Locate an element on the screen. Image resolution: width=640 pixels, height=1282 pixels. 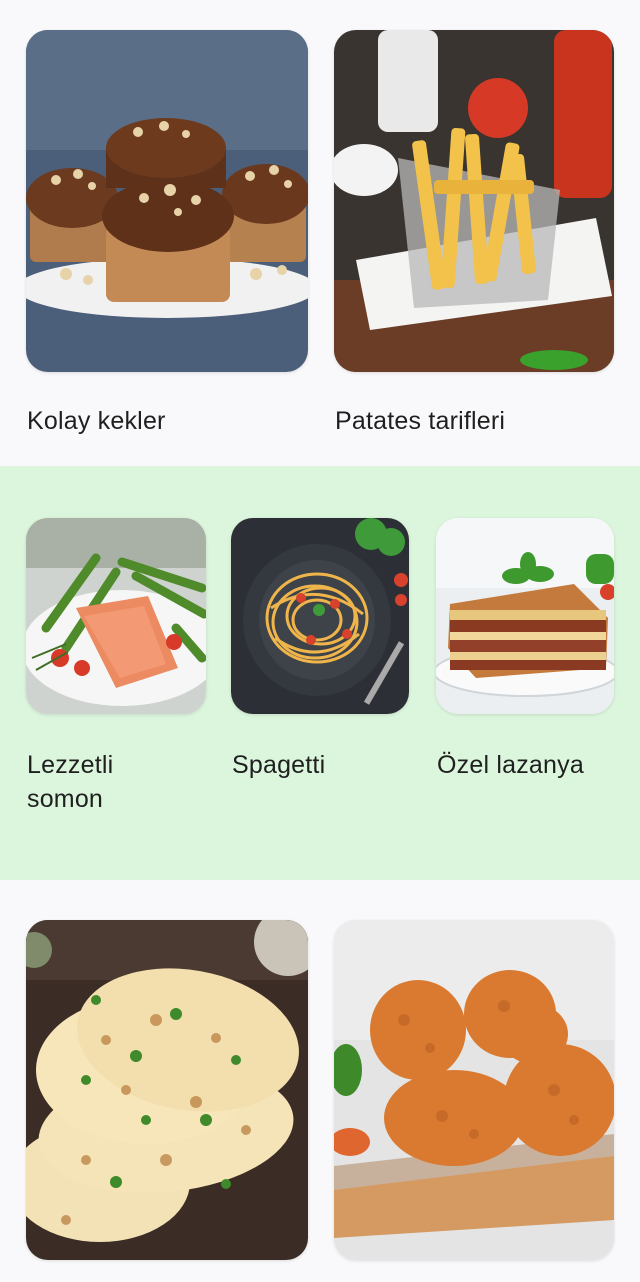
naan-bread-image is located at coordinates (167, 1090).